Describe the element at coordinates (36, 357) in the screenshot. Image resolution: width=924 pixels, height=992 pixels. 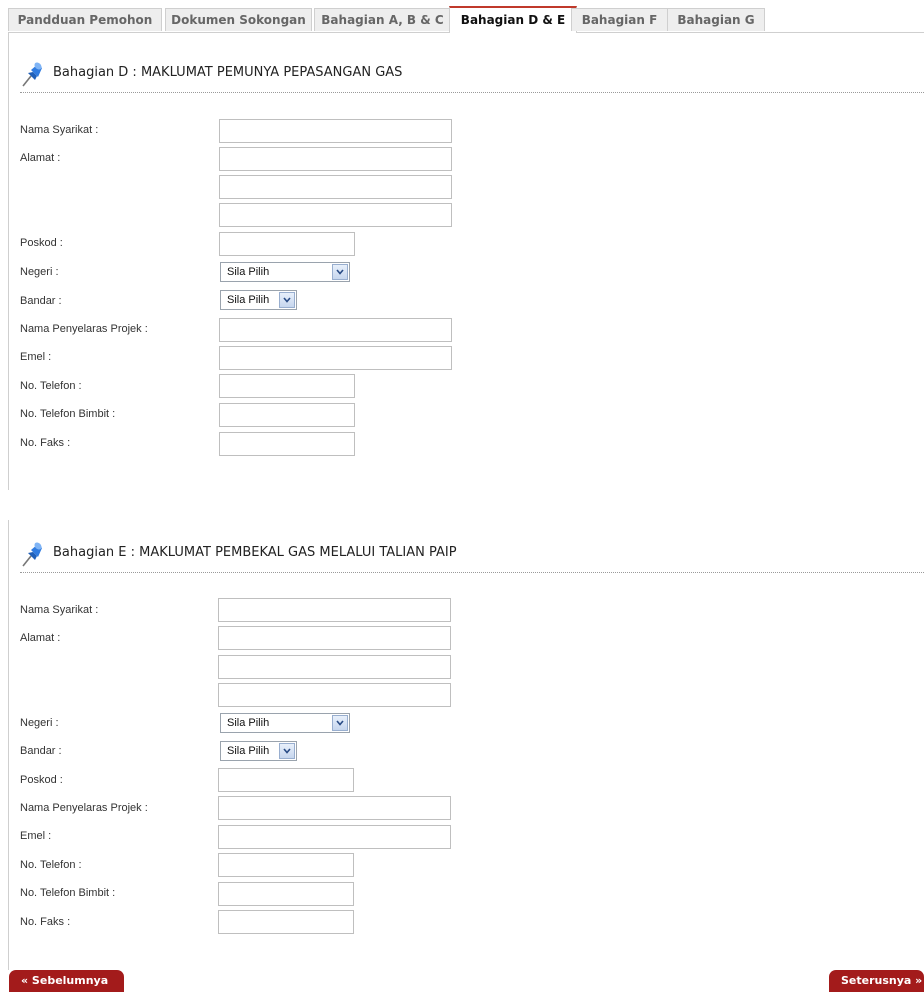
I see `label-emel-d: Emel :` at that location.